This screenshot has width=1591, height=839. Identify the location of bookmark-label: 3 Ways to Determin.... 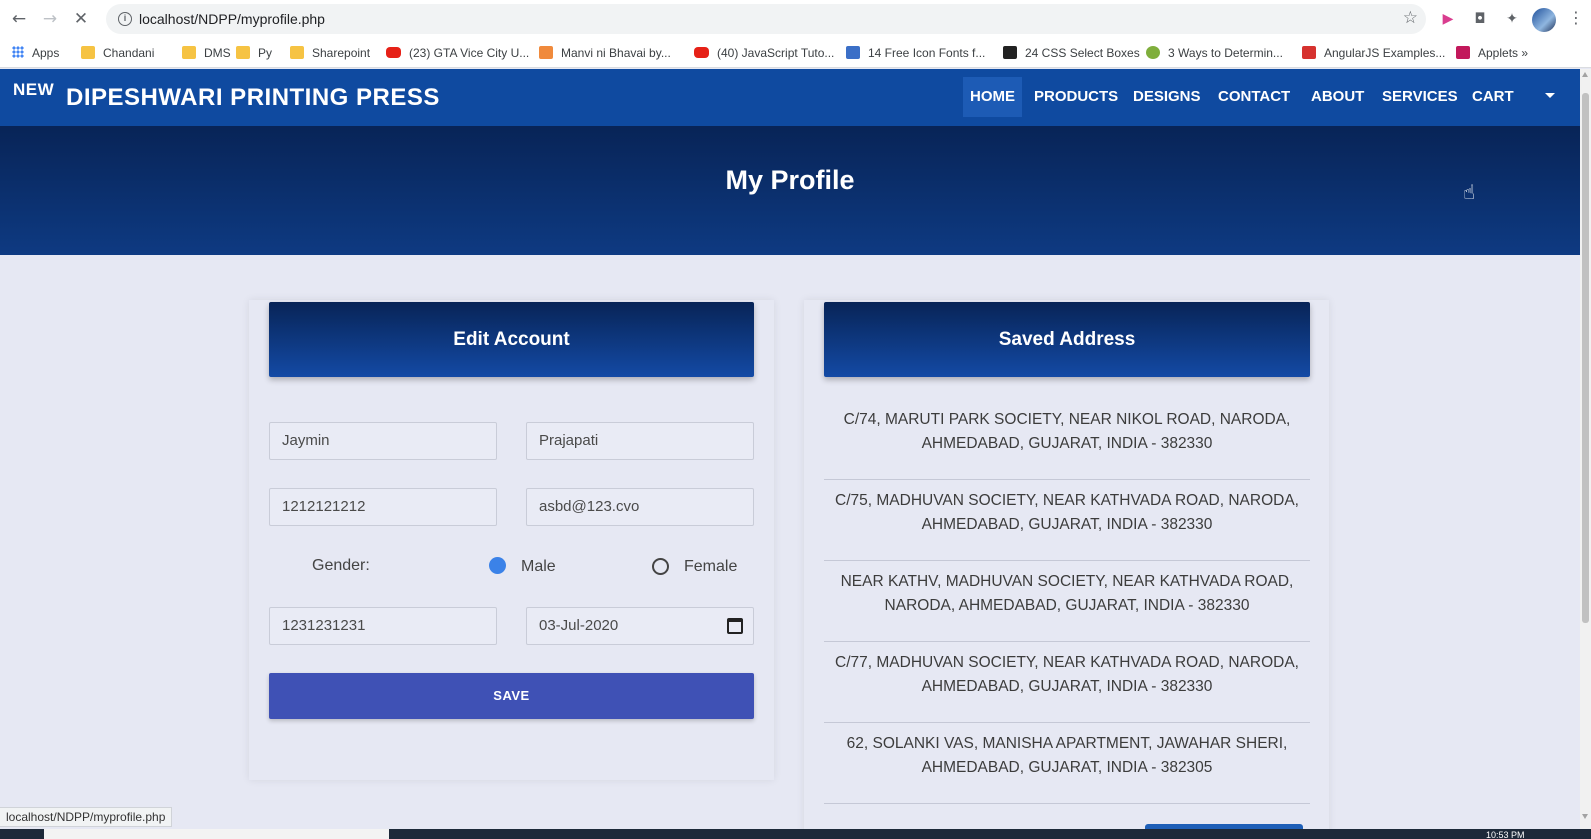
(1225, 53).